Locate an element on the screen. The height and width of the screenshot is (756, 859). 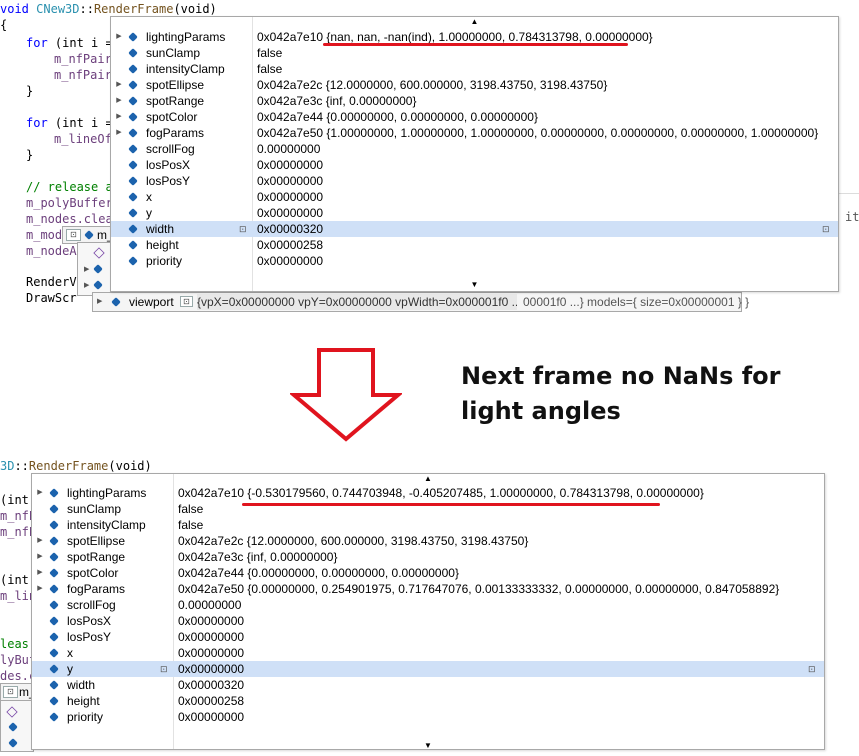
code-line-mod: m_mod is located at coordinates (44, 235).